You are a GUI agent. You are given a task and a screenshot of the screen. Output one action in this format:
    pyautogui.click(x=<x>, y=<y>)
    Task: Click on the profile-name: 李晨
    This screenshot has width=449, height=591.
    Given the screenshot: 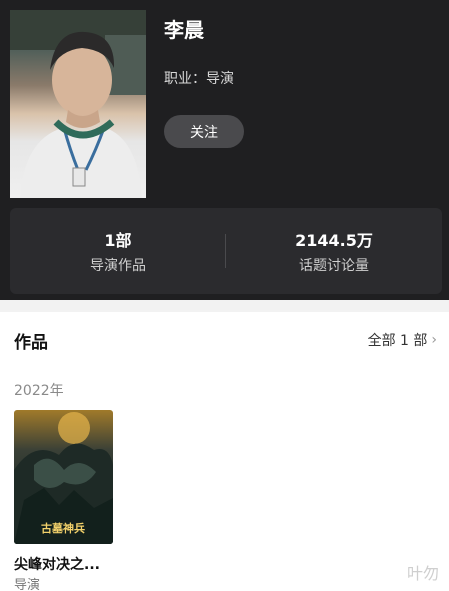 What is the action you would take?
    pyautogui.click(x=184, y=30)
    